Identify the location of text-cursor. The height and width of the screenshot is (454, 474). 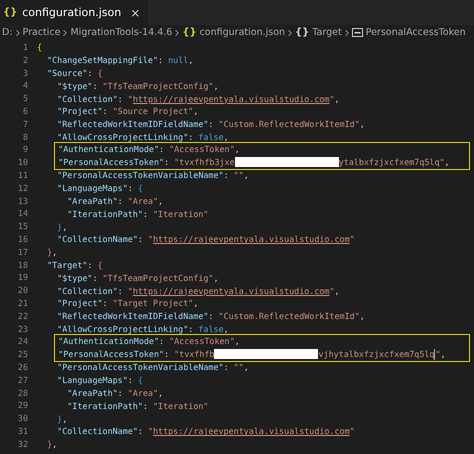
(435, 354).